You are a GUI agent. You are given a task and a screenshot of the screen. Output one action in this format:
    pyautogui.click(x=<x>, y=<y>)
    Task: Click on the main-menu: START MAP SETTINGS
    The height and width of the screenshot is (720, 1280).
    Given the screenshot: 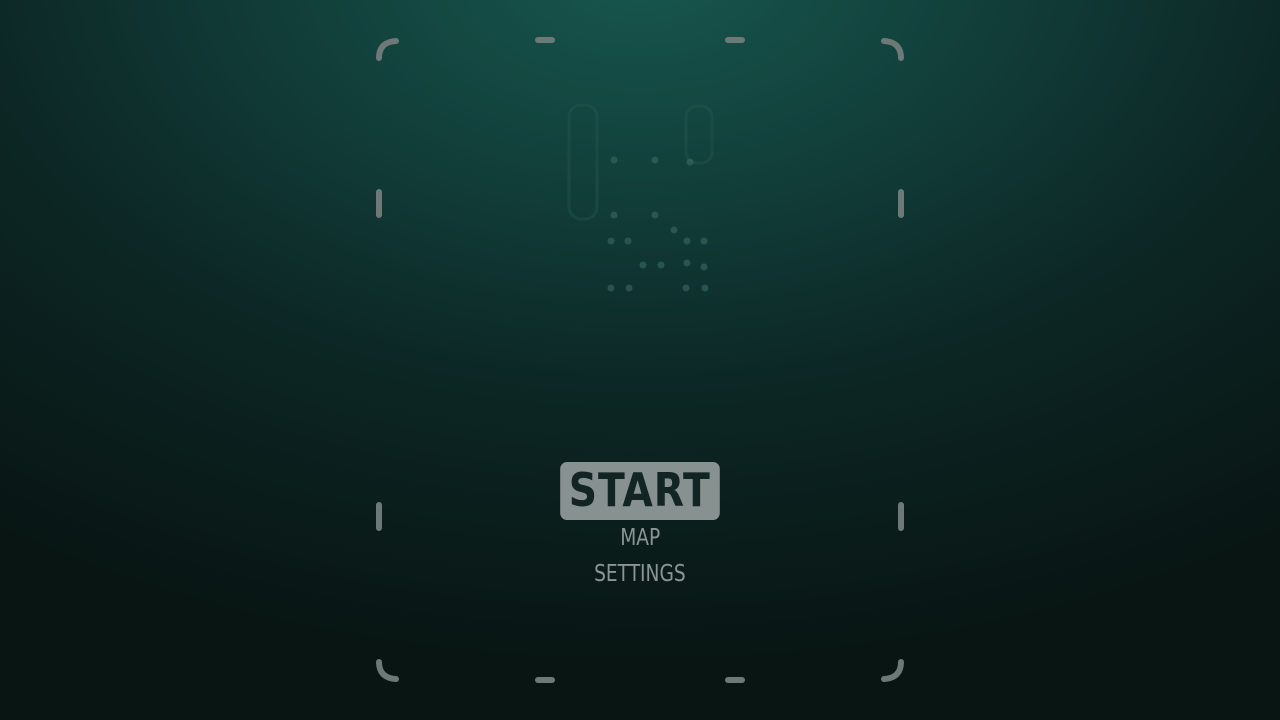 What is the action you would take?
    pyautogui.click(x=640, y=527)
    